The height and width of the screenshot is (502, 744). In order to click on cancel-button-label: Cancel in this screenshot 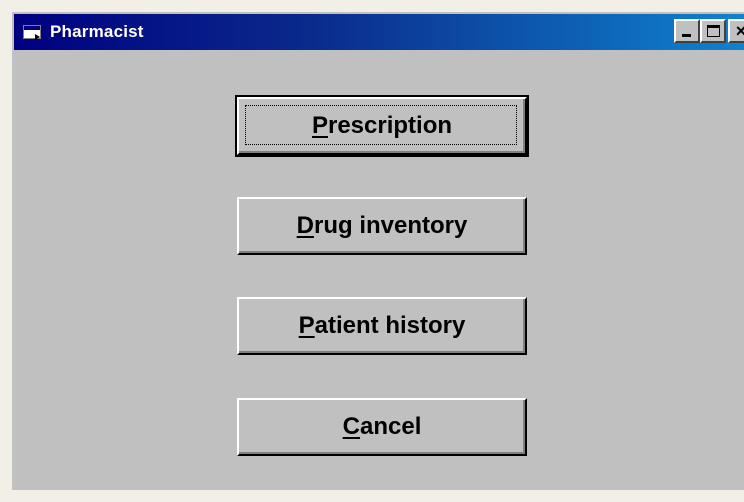, I will do `click(382, 426)`.